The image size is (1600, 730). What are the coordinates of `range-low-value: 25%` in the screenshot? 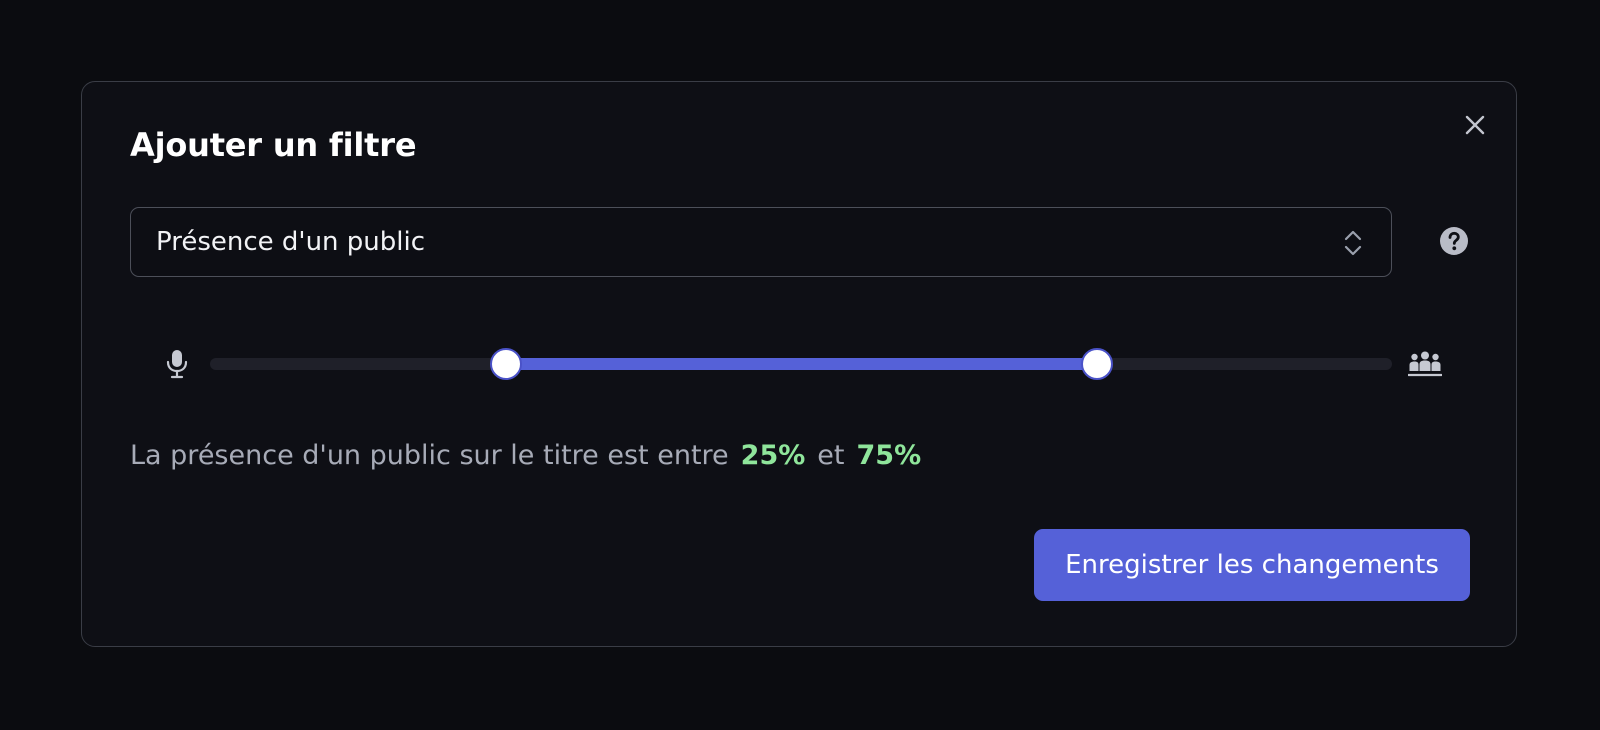 It's located at (773, 455).